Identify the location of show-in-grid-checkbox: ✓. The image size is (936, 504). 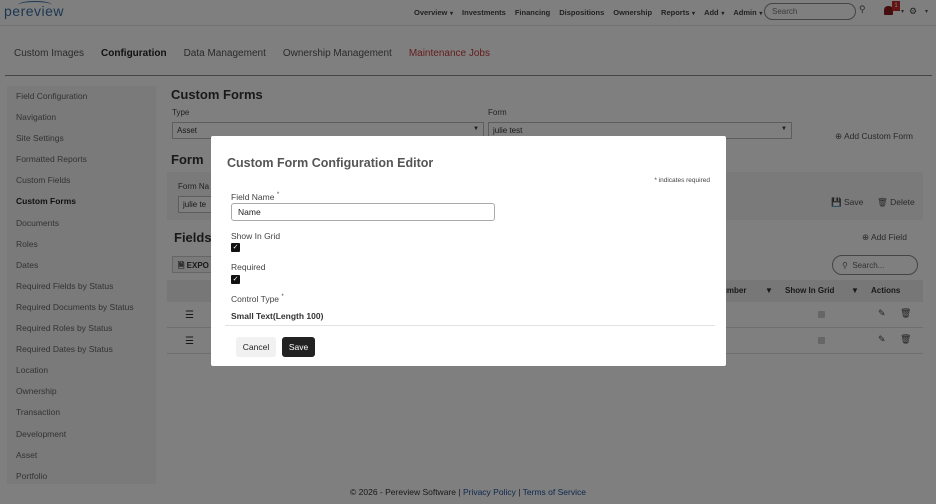
(235, 247).